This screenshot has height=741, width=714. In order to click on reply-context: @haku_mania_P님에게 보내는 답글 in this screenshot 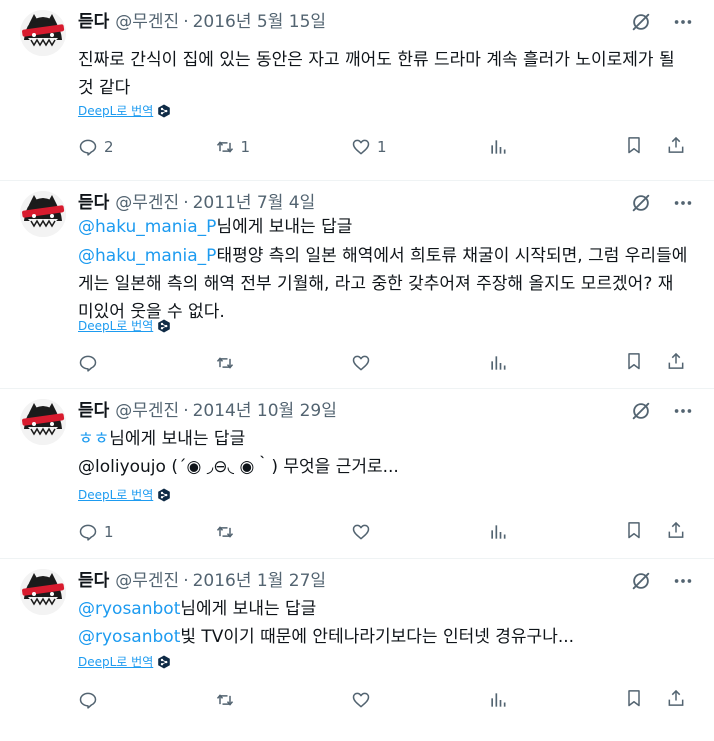, I will do `click(215, 227)`.